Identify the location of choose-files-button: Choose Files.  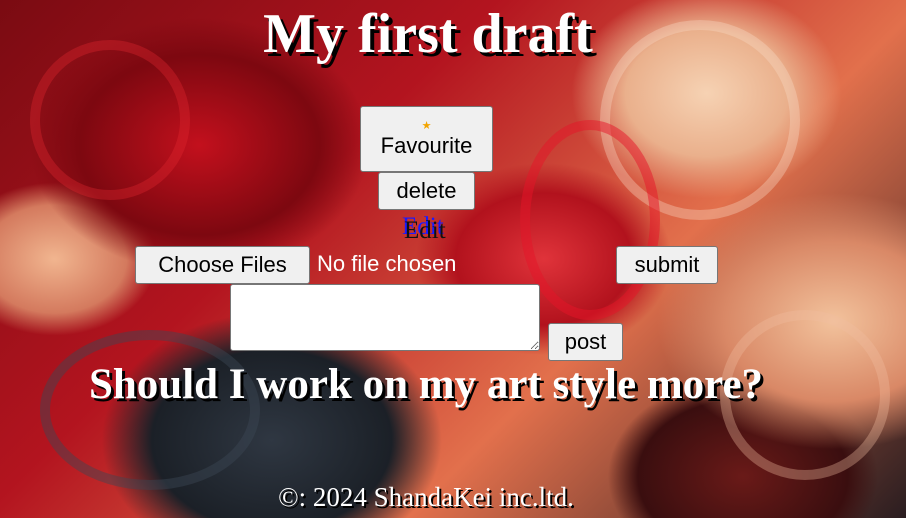
(222, 265).